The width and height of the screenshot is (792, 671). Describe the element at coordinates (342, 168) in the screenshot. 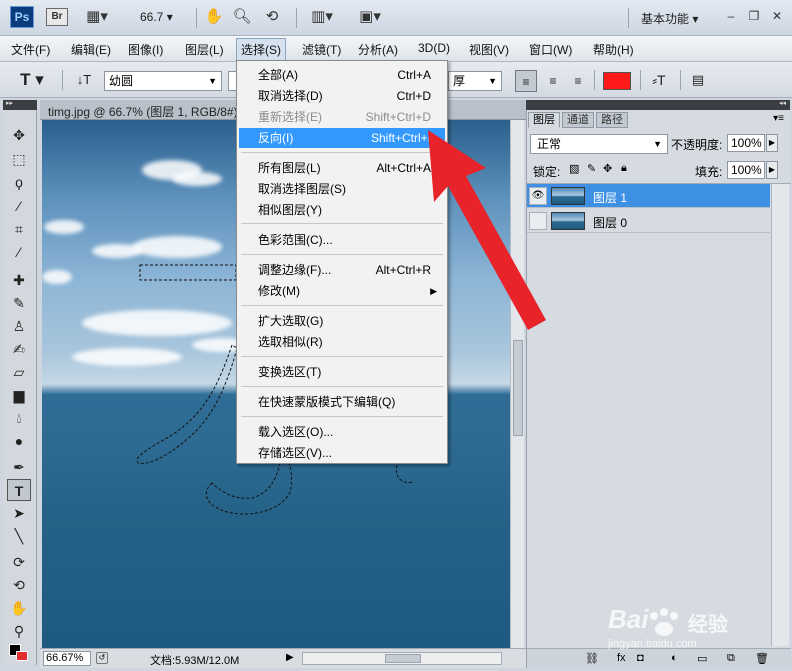

I see `menu-item-all-layers: 所有图层(L) Alt+Ctrl+A` at that location.